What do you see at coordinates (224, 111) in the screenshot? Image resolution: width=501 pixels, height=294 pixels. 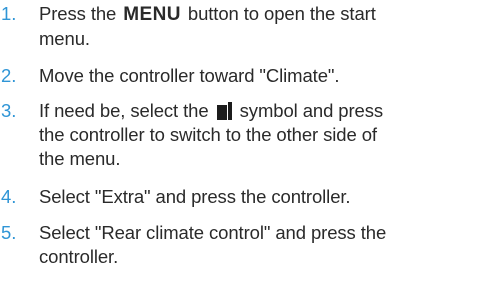 I see `menu-side-switch-icon` at bounding box center [224, 111].